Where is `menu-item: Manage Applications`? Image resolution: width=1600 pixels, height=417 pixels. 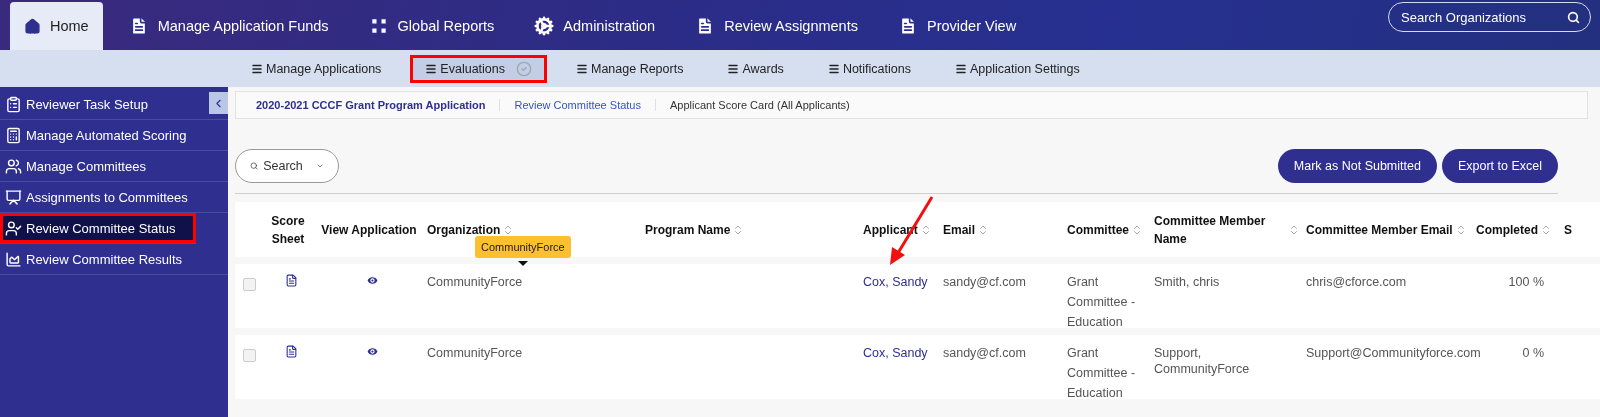
menu-item: Manage Applications is located at coordinates (316, 68).